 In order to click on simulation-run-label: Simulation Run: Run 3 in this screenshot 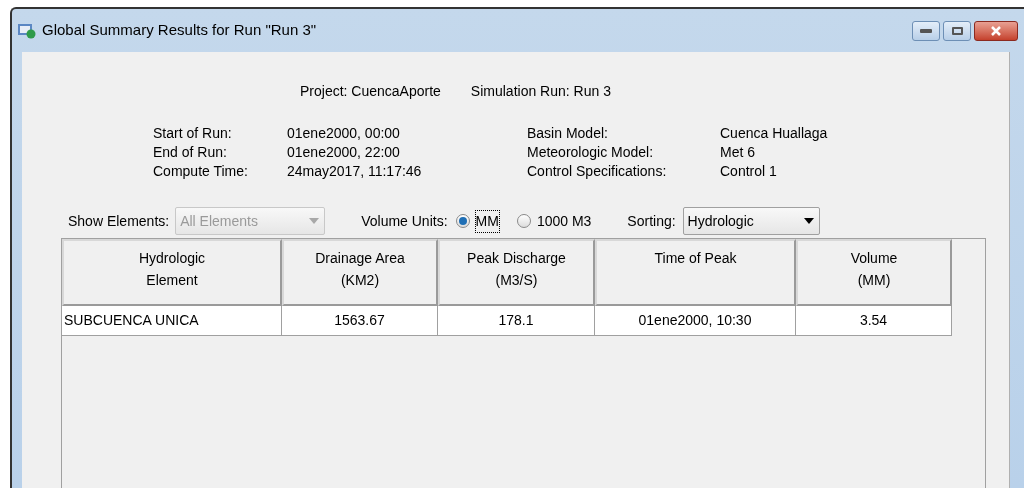, I will do `click(540, 91)`.